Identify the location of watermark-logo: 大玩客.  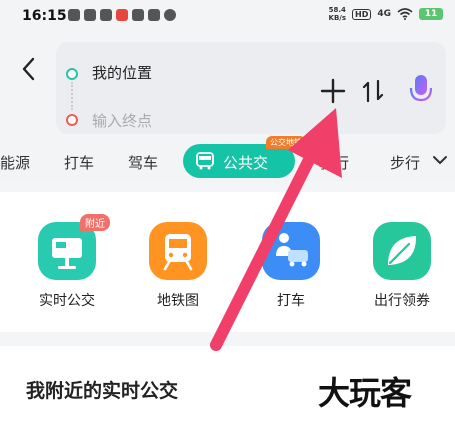
(365, 393).